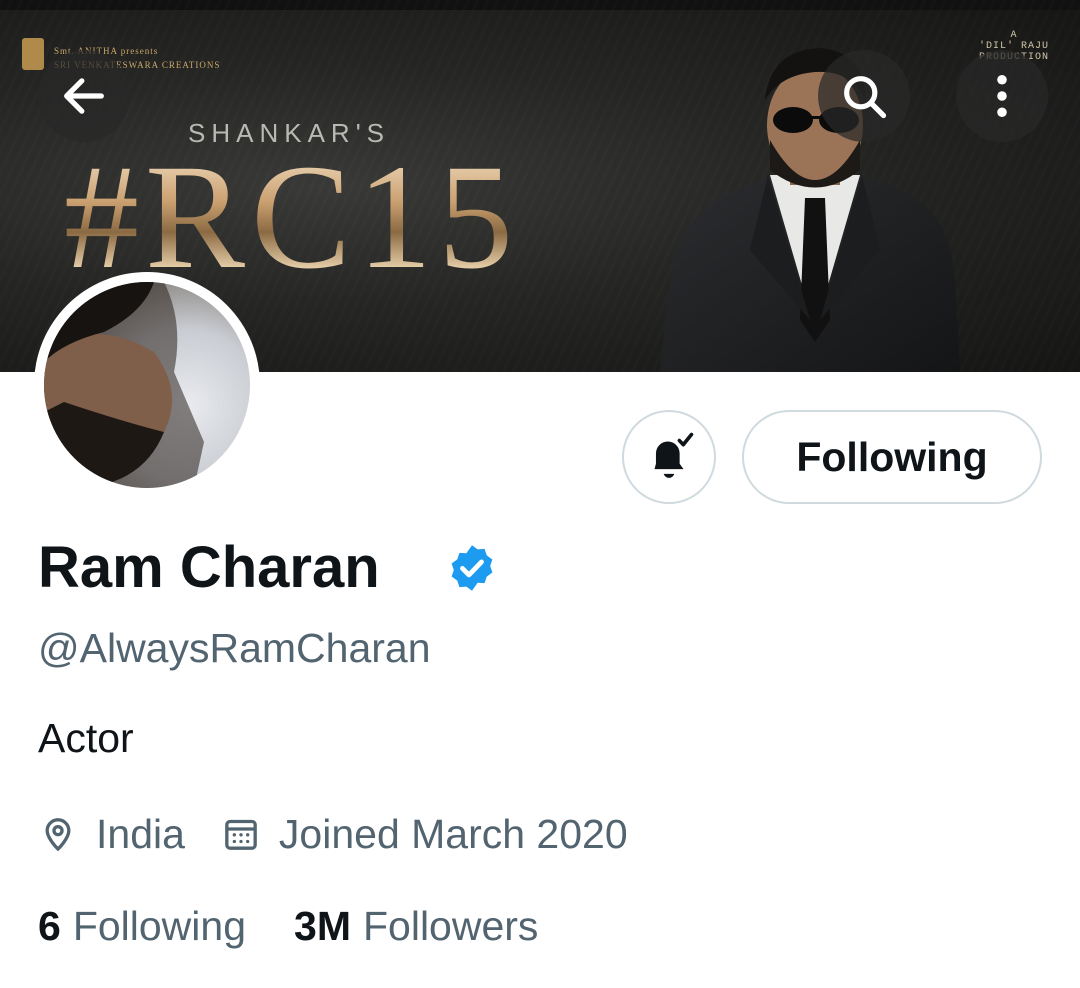  I want to click on profile-handle: @AlwaysRamCharan, so click(234, 648).